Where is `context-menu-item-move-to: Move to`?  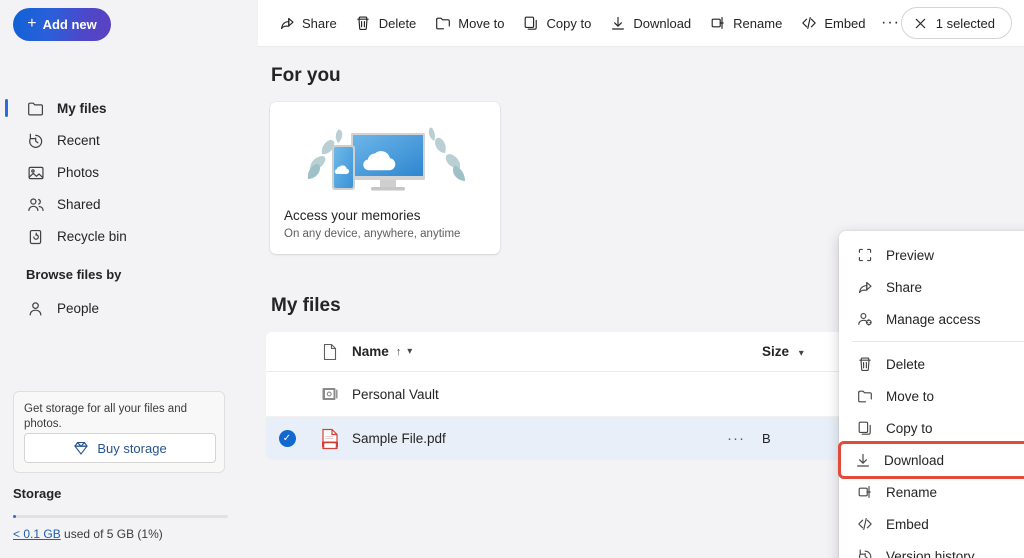
context-menu-item-move-to: Move to is located at coordinates (933, 396).